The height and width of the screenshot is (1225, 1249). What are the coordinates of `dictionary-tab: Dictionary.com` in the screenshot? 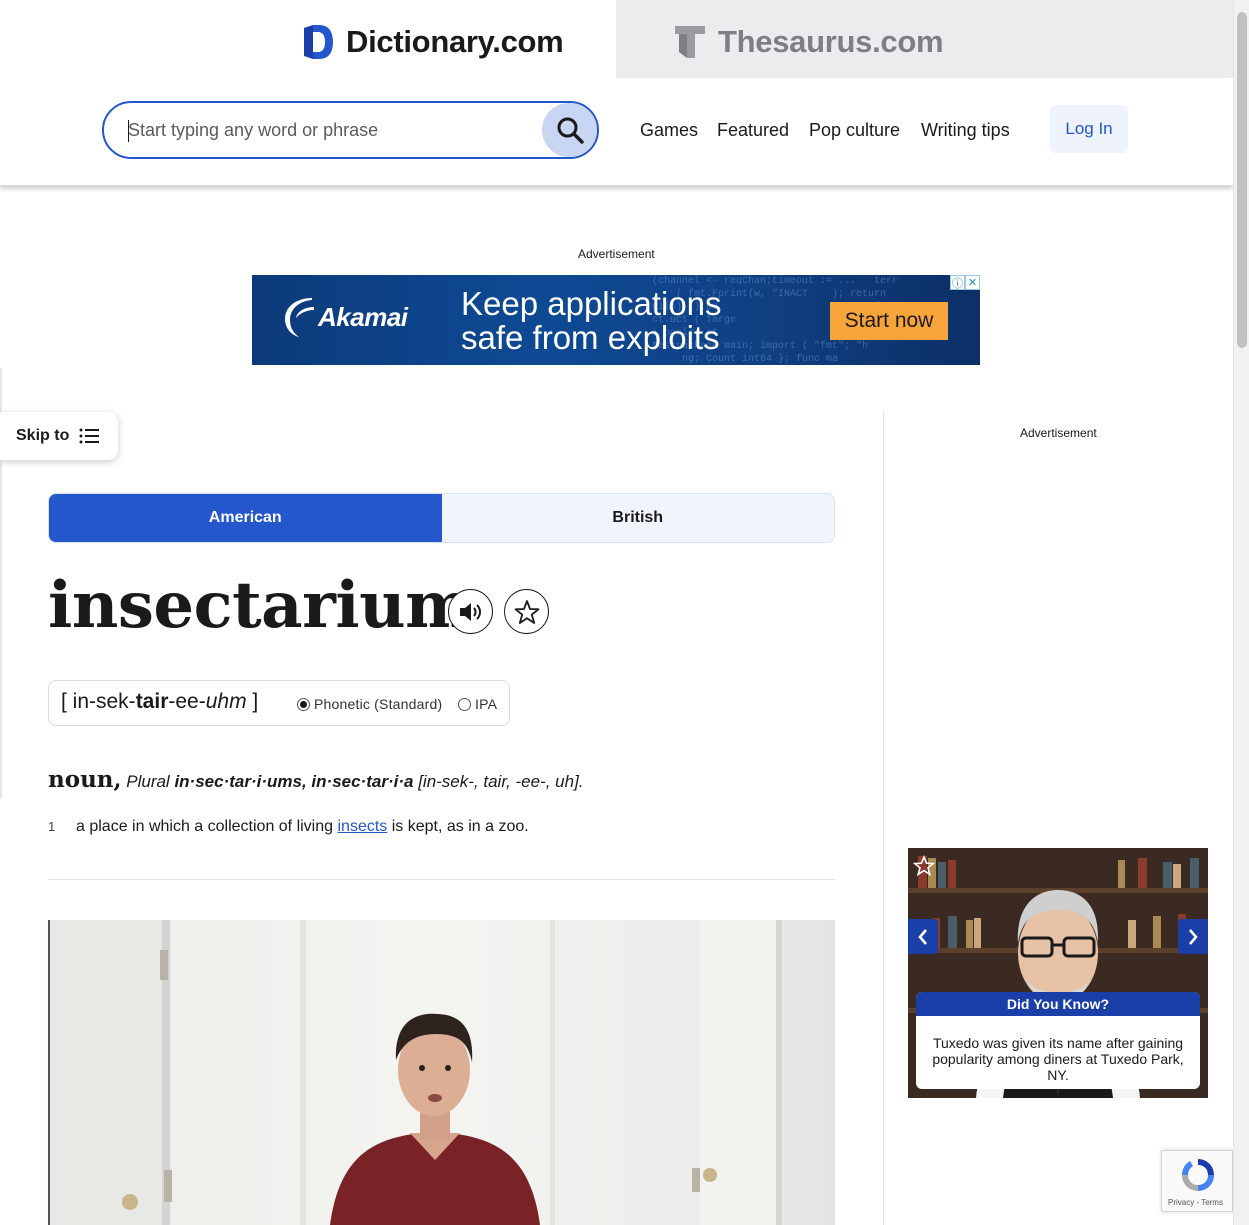 It's located at (433, 42).